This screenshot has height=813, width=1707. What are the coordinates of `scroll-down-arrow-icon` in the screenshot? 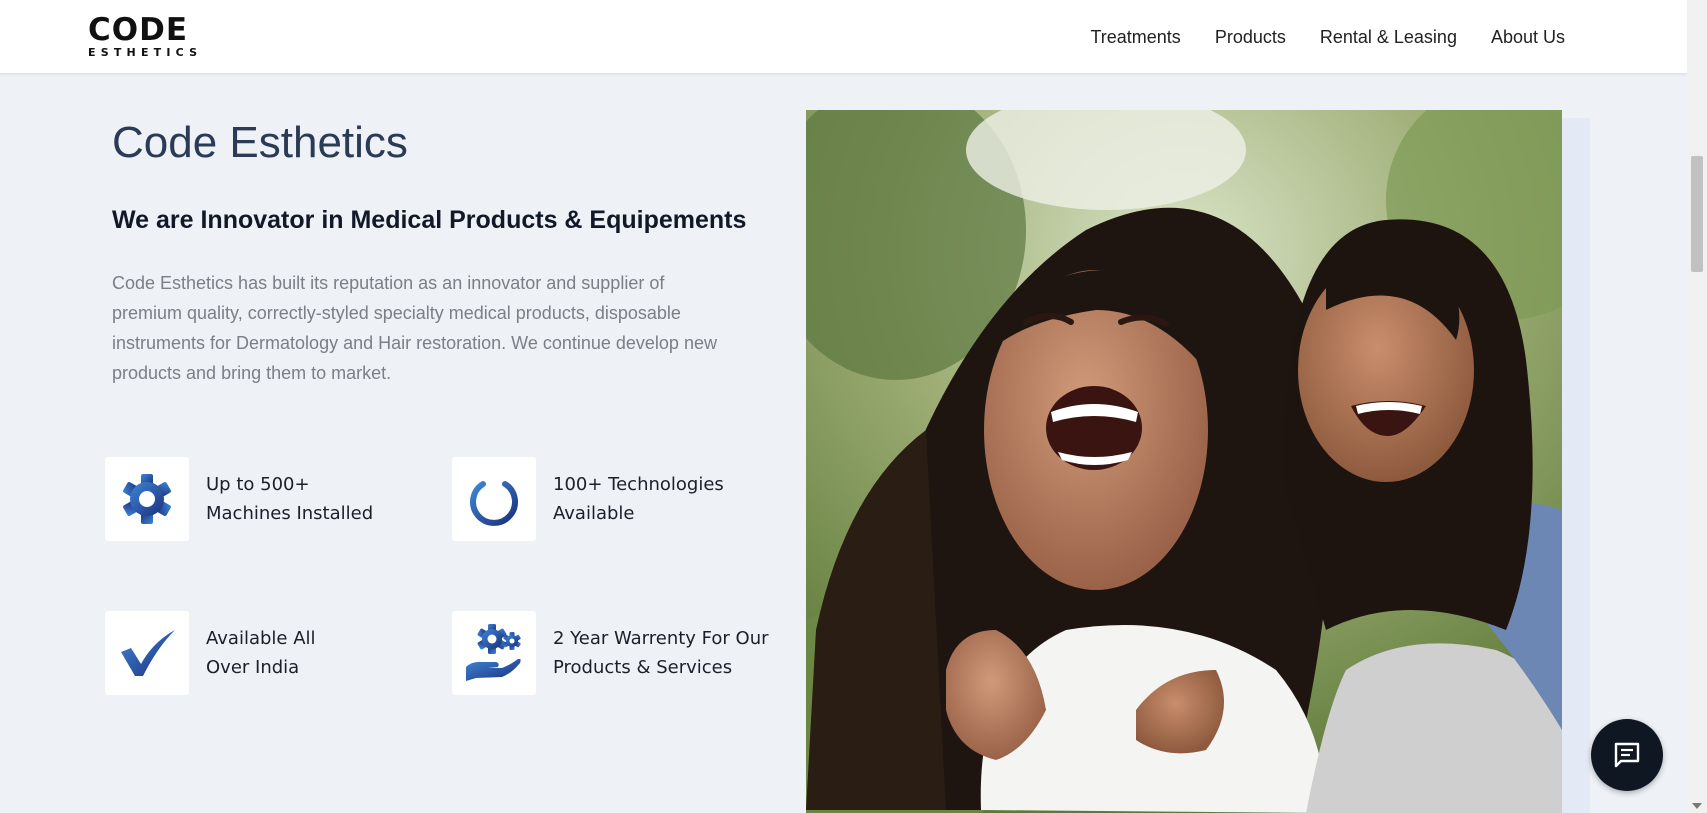 It's located at (1697, 806).